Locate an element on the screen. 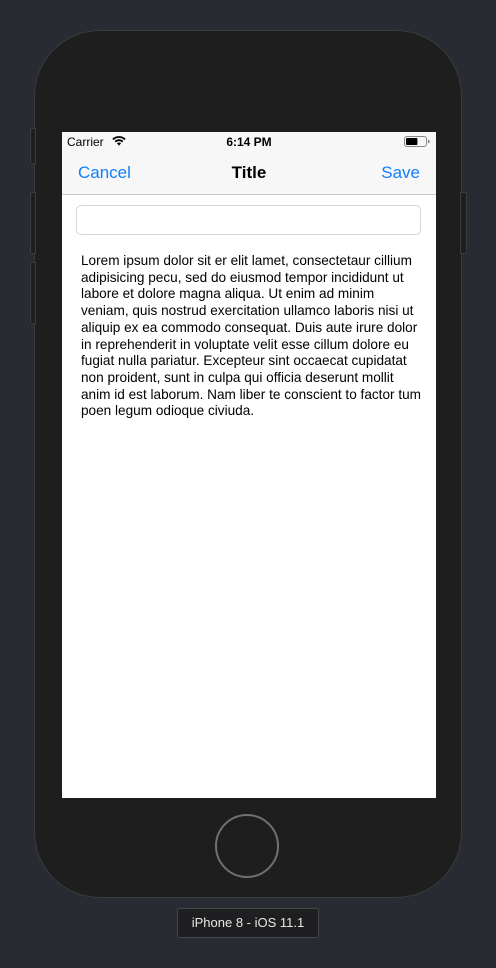 The image size is (496, 968). page-title: Title is located at coordinates (249, 172).